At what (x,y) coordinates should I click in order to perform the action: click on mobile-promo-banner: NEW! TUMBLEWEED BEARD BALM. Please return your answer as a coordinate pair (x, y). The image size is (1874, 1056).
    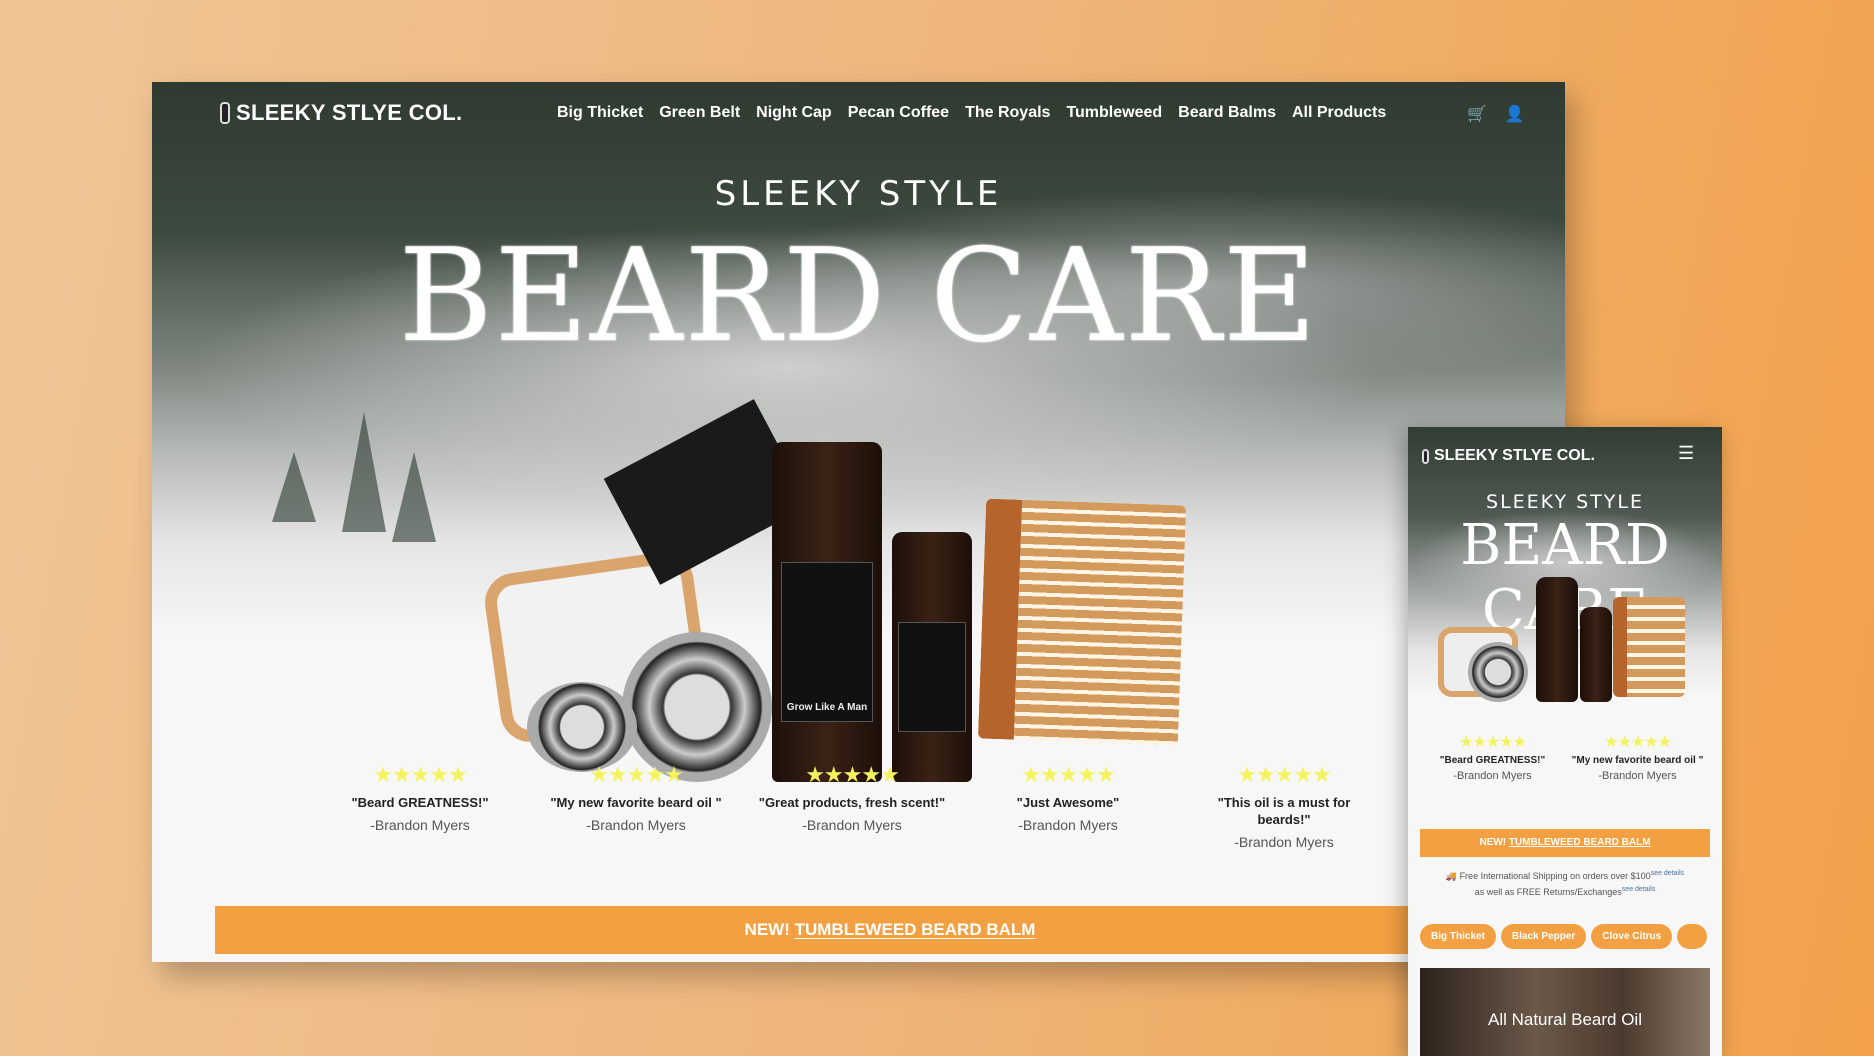
    Looking at the image, I should click on (1565, 843).